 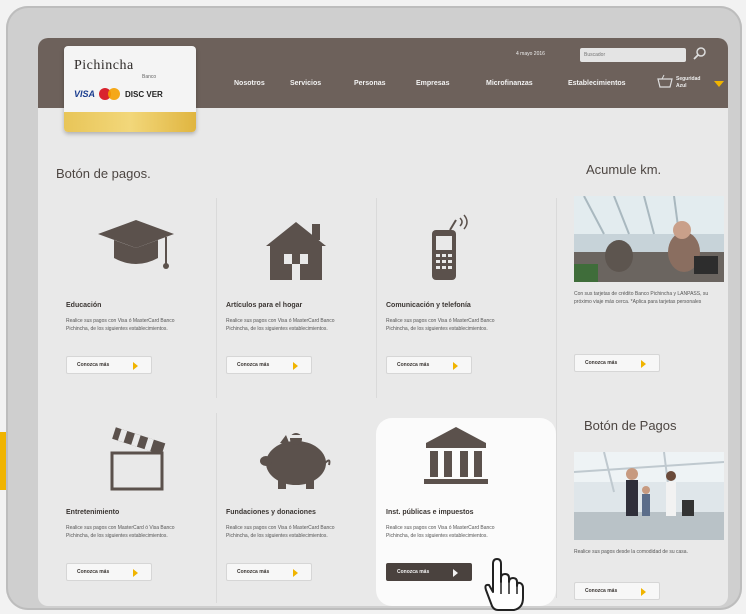 I want to click on tile-title: Fundaciones y donaciones, so click(x=271, y=512).